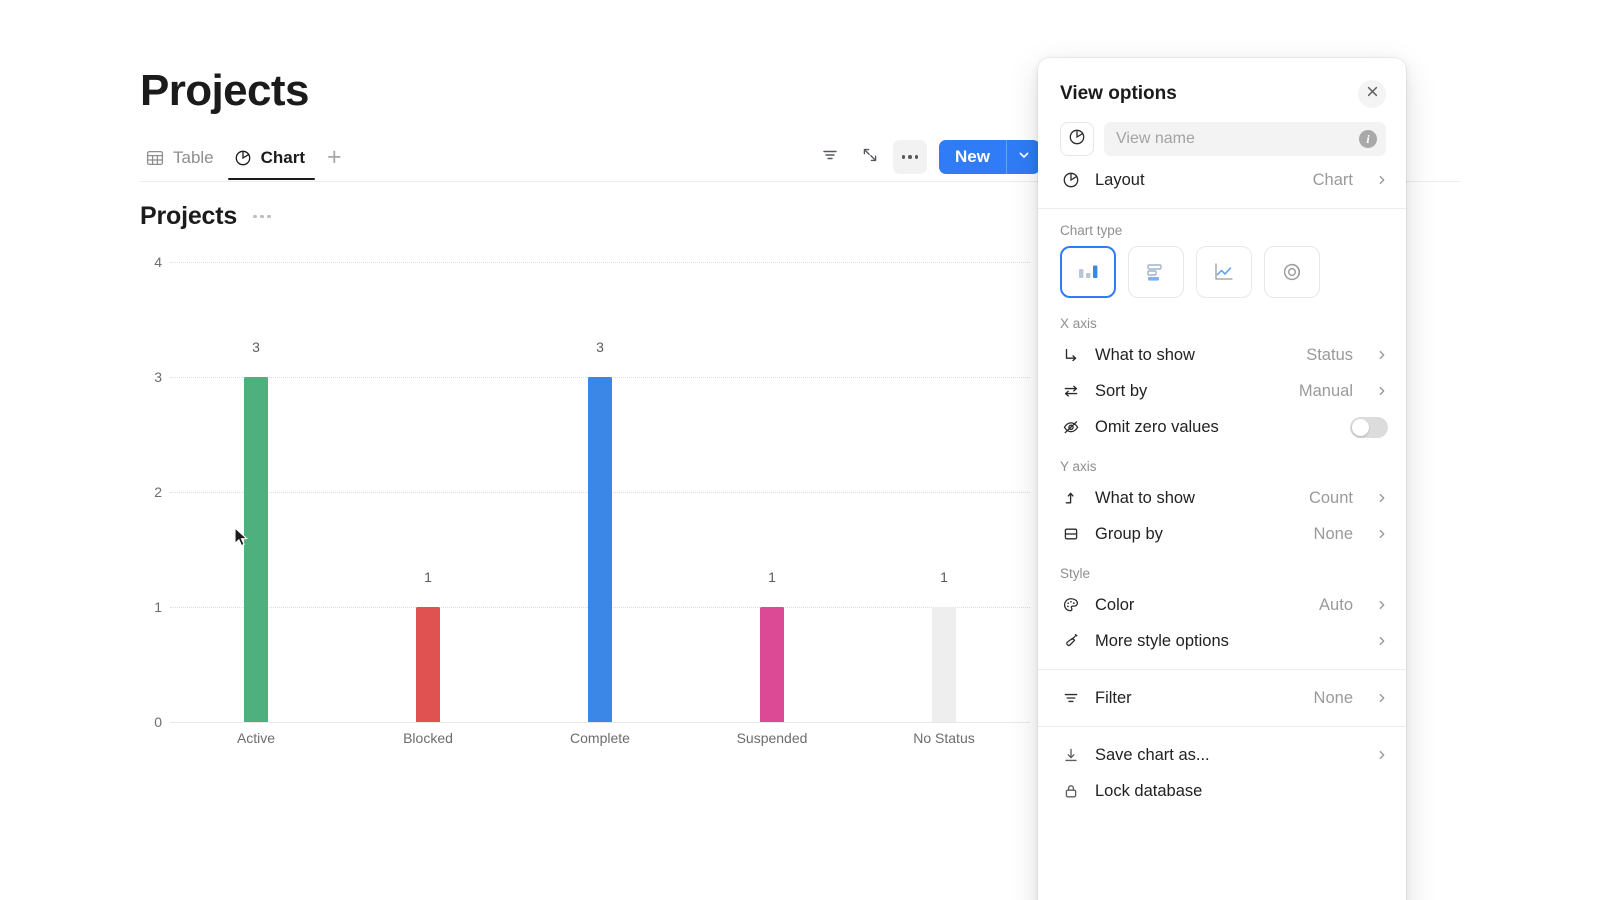 The height and width of the screenshot is (900, 1600). What do you see at coordinates (241, 540) in the screenshot?
I see `mouse-cursor` at bounding box center [241, 540].